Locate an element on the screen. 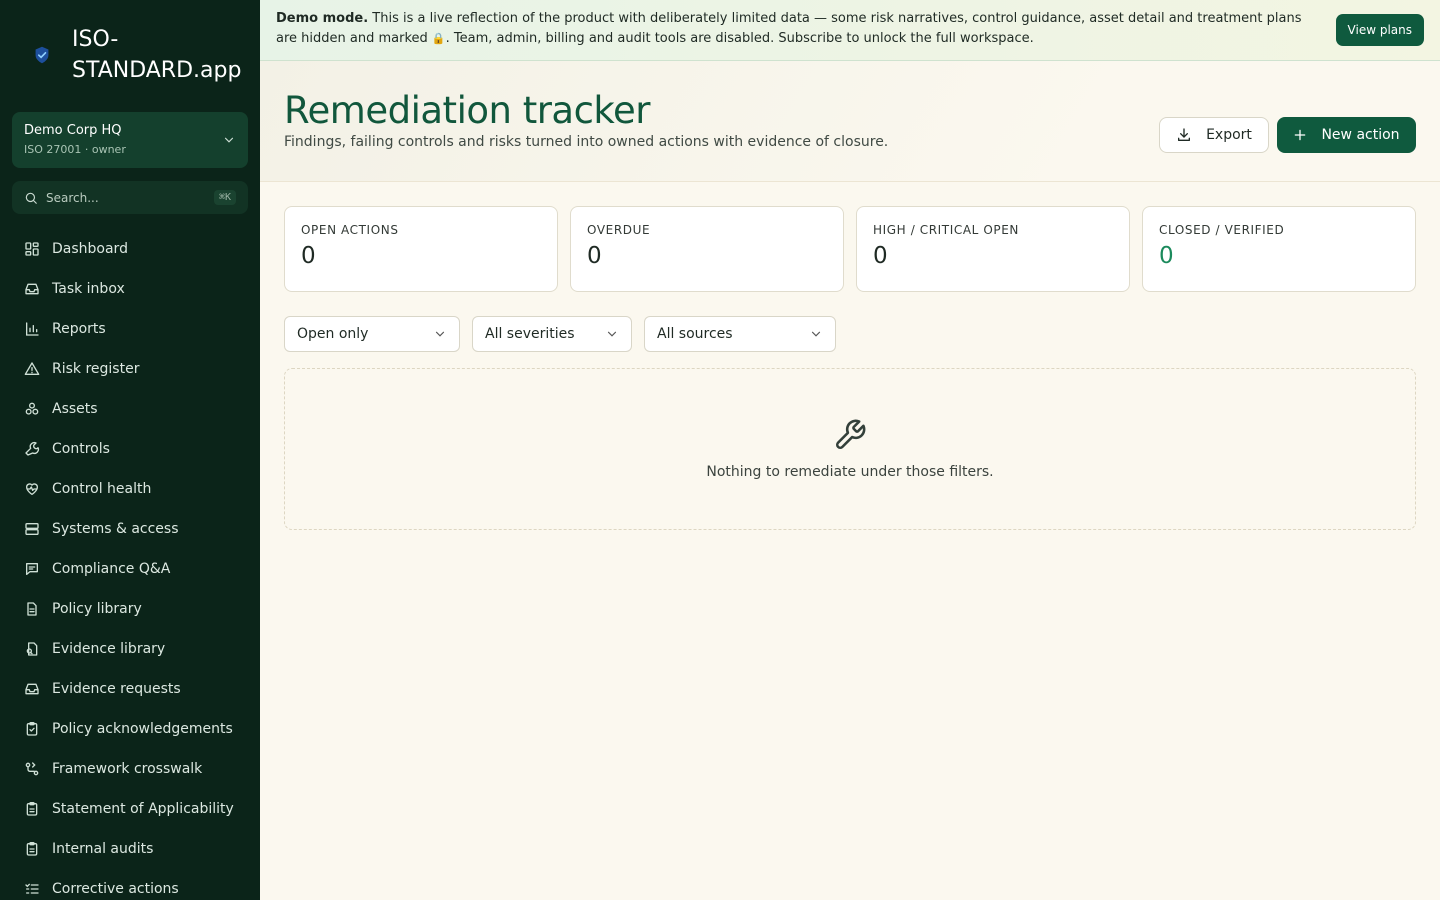 Image resolution: width=1440 pixels, height=900 pixels. stat-high-critical-open: HIGH / CRITICAL OPEN 0 is located at coordinates (993, 249).